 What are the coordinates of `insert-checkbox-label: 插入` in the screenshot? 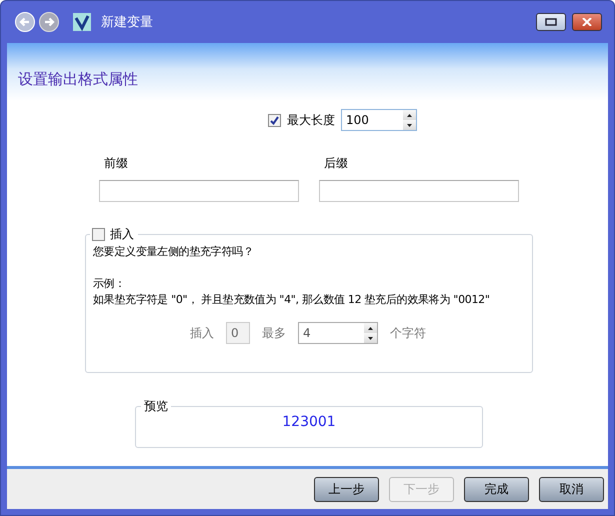 It's located at (122, 234).